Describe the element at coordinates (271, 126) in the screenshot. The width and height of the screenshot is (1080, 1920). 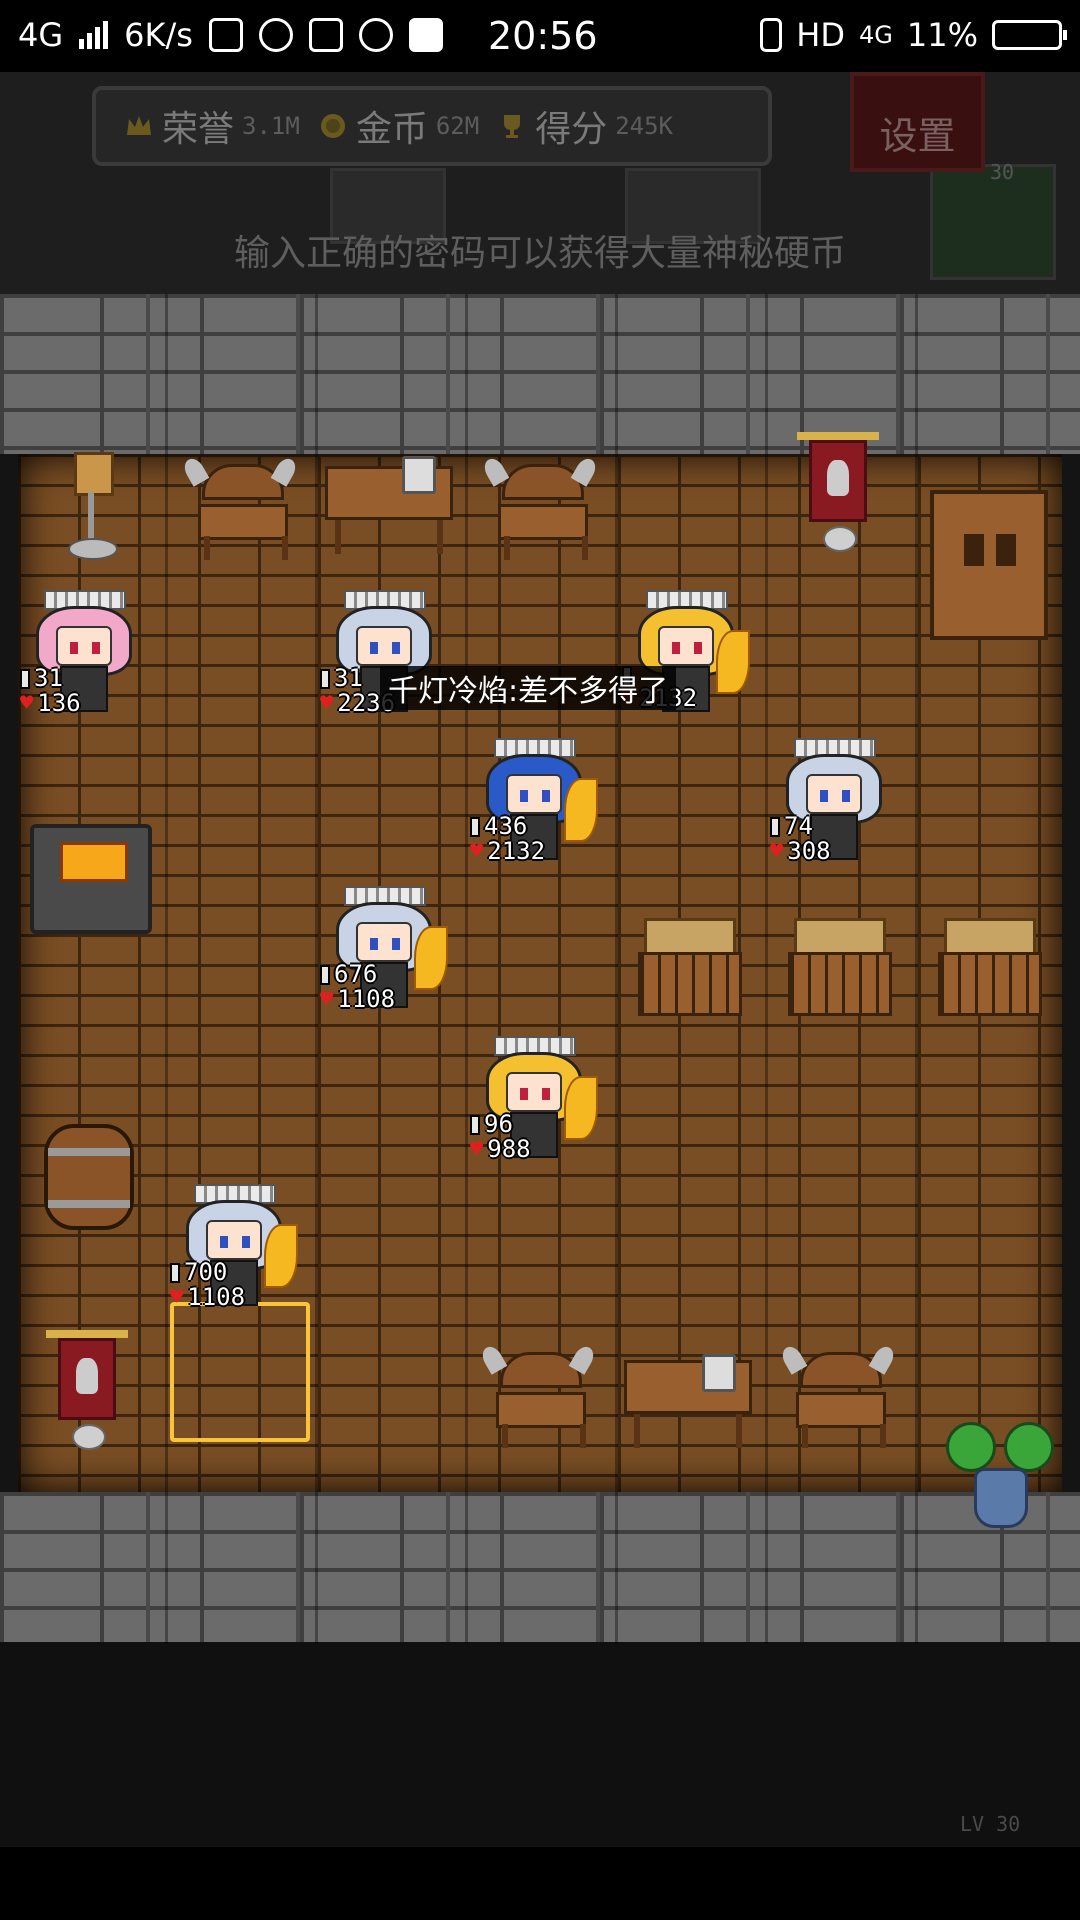
I see `honor-value: 3.1M` at that location.